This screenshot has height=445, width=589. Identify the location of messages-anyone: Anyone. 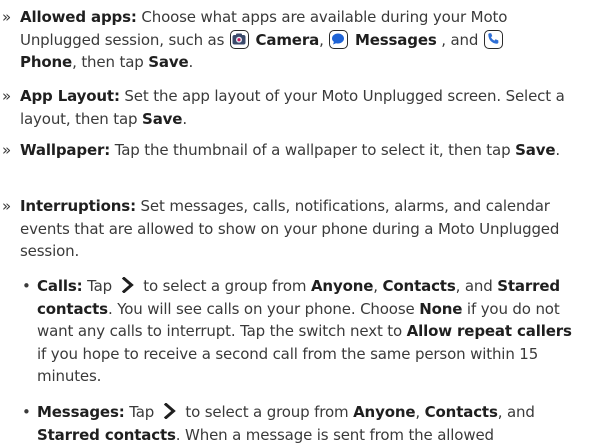
(384, 412).